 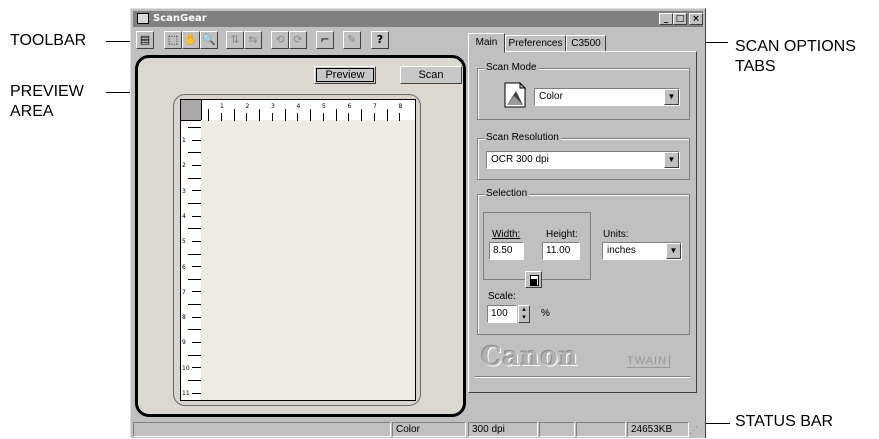 What do you see at coordinates (345, 75) in the screenshot?
I see `preview-button: Preview` at bounding box center [345, 75].